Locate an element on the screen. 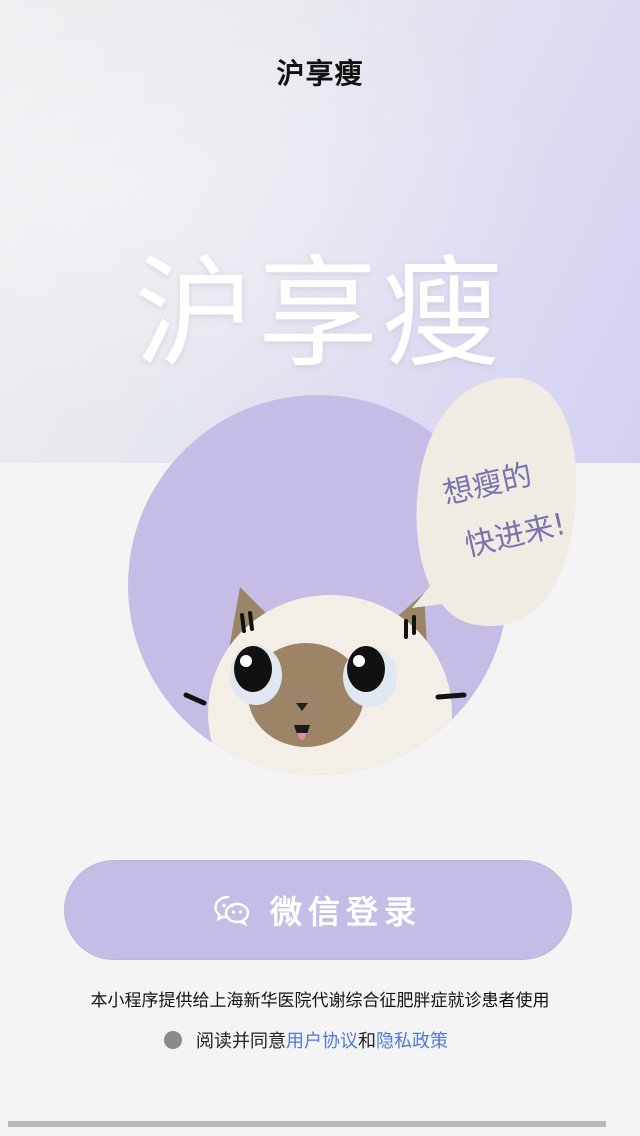 Image resolution: width=640 pixels, height=1136 pixels. agree-radio-button is located at coordinates (173, 1040).